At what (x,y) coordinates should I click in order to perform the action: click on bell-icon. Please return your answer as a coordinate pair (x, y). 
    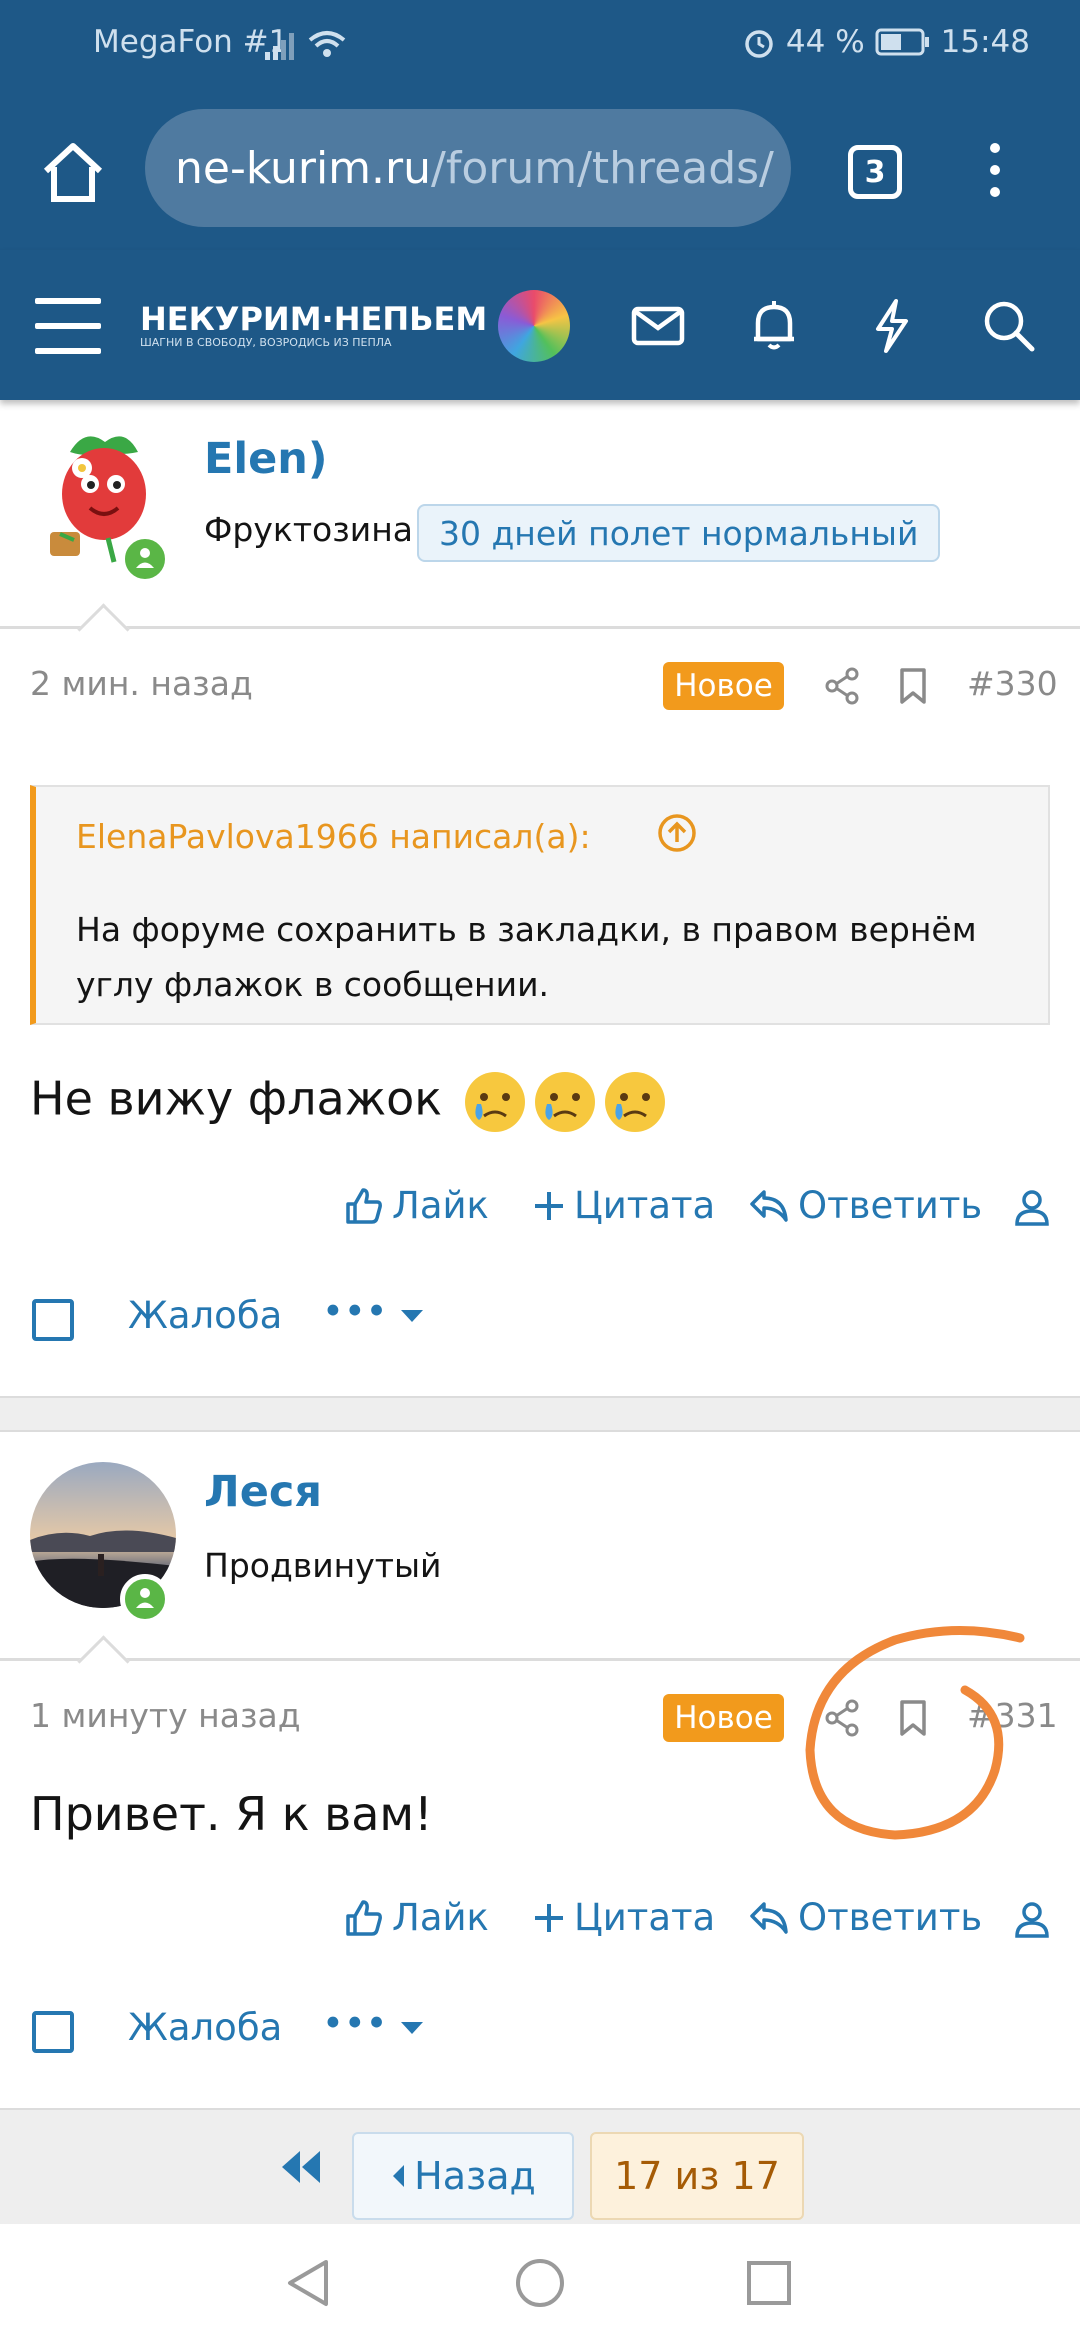
    Looking at the image, I should click on (774, 325).